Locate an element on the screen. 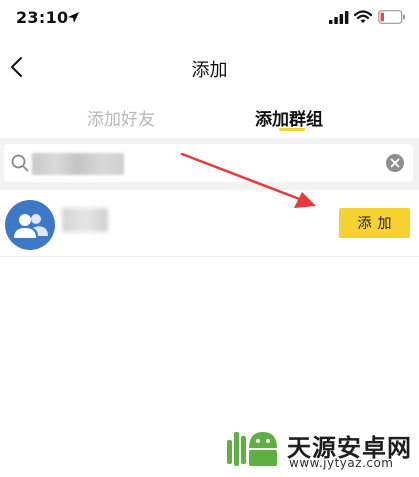 Image resolution: width=419 pixels, height=477 pixels. tab-bar: 添加好友 添加群组 is located at coordinates (209, 118).